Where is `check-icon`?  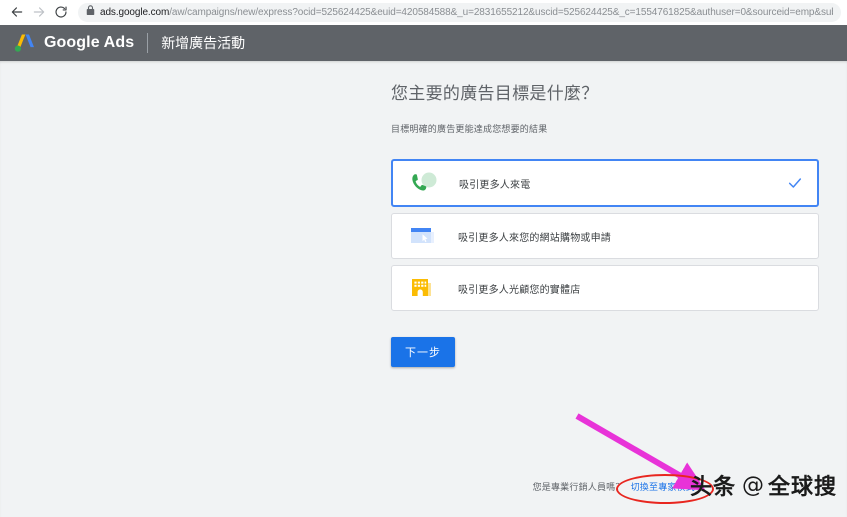
check-icon is located at coordinates (795, 183).